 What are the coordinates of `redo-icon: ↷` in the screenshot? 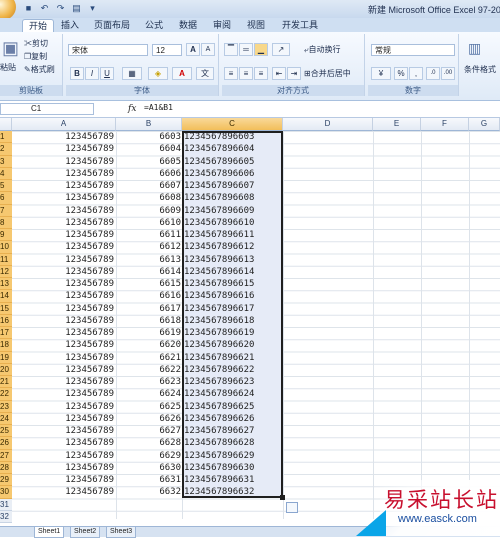 It's located at (60, 8).